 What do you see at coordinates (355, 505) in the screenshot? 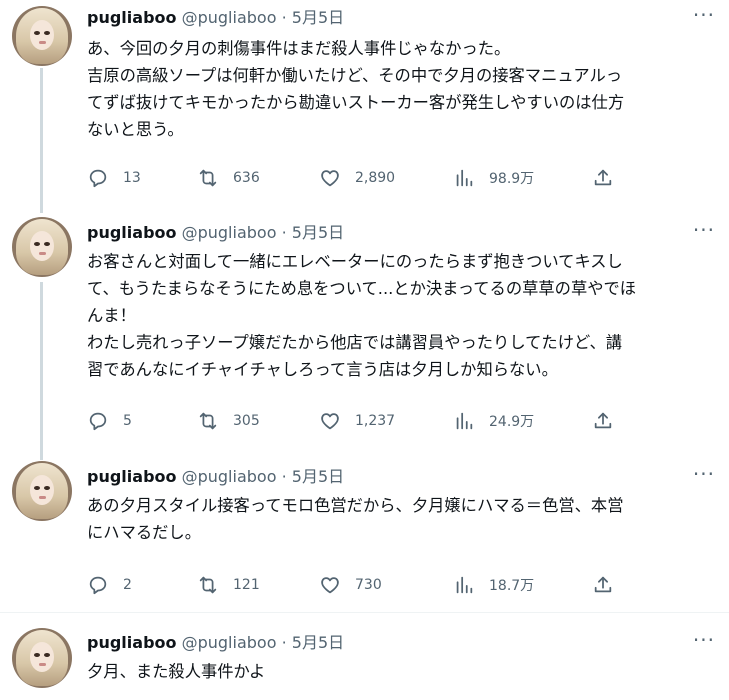
I see `tweet-text-line: あの夕月スタイル接客ってモロ色営だから、夕月嬢にハマる＝色営、本営` at bounding box center [355, 505].